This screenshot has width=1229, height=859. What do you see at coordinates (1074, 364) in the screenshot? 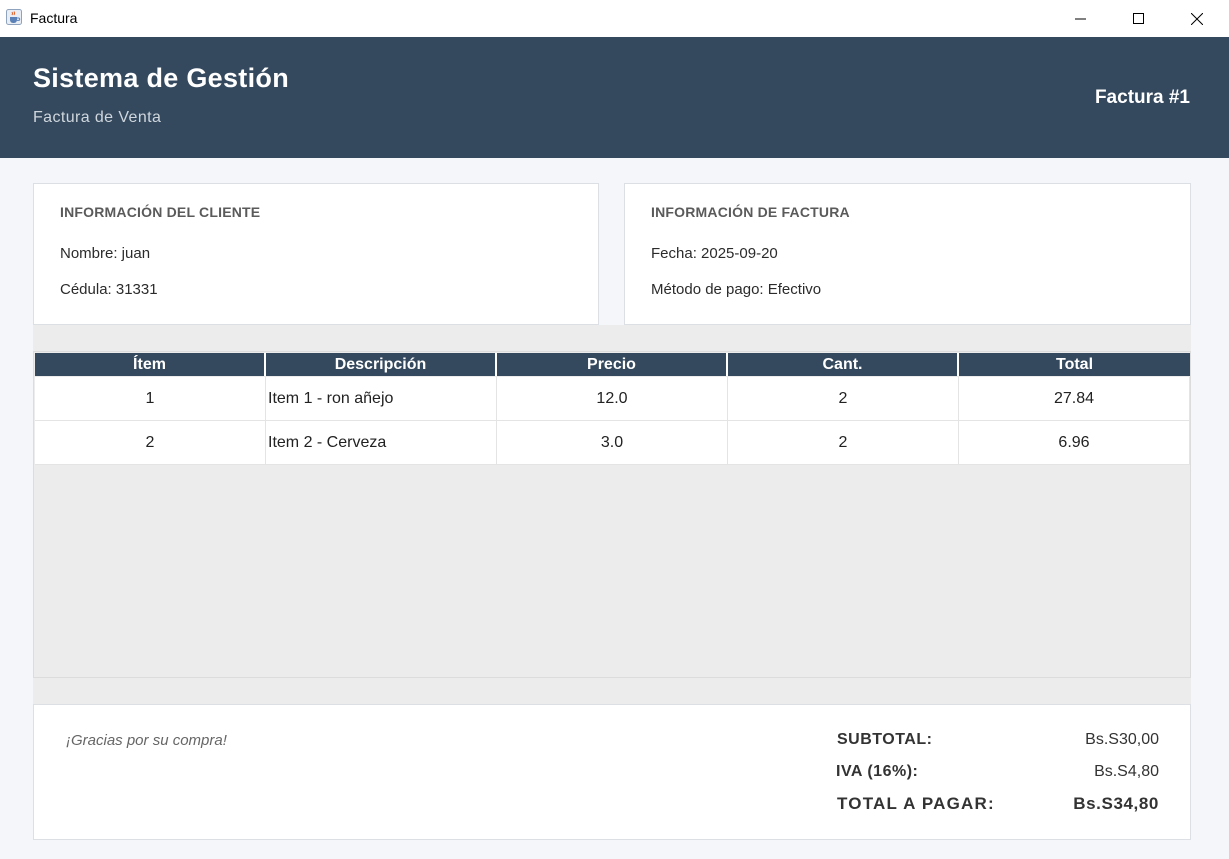
I see `column-header-total: Total` at bounding box center [1074, 364].